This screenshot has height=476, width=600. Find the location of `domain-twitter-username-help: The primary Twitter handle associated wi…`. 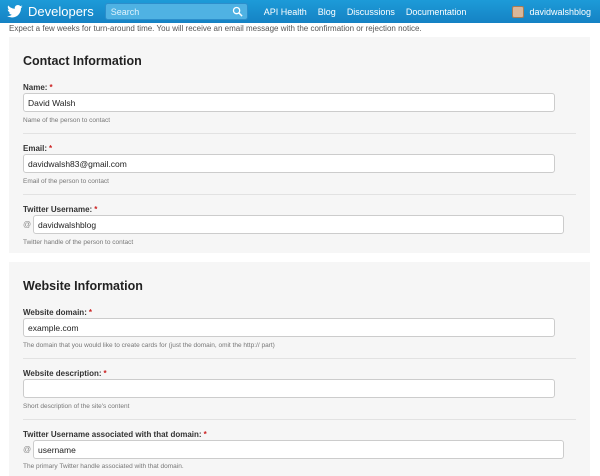

domain-twitter-username-help: The primary Twitter handle associated wi… is located at coordinates (103, 466).